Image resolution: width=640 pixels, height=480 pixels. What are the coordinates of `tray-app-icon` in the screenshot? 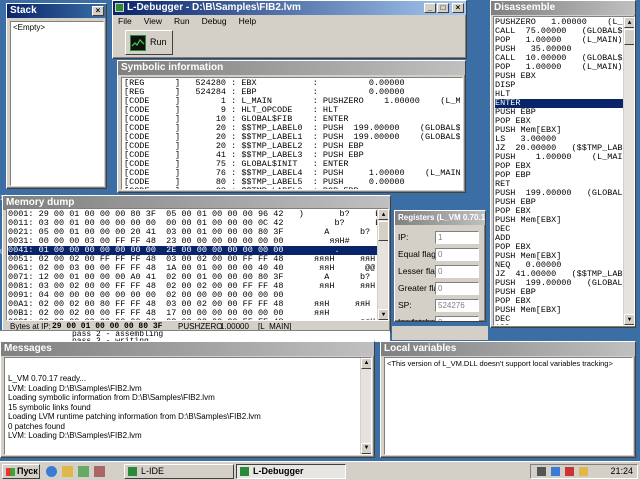 It's located at (569, 471).